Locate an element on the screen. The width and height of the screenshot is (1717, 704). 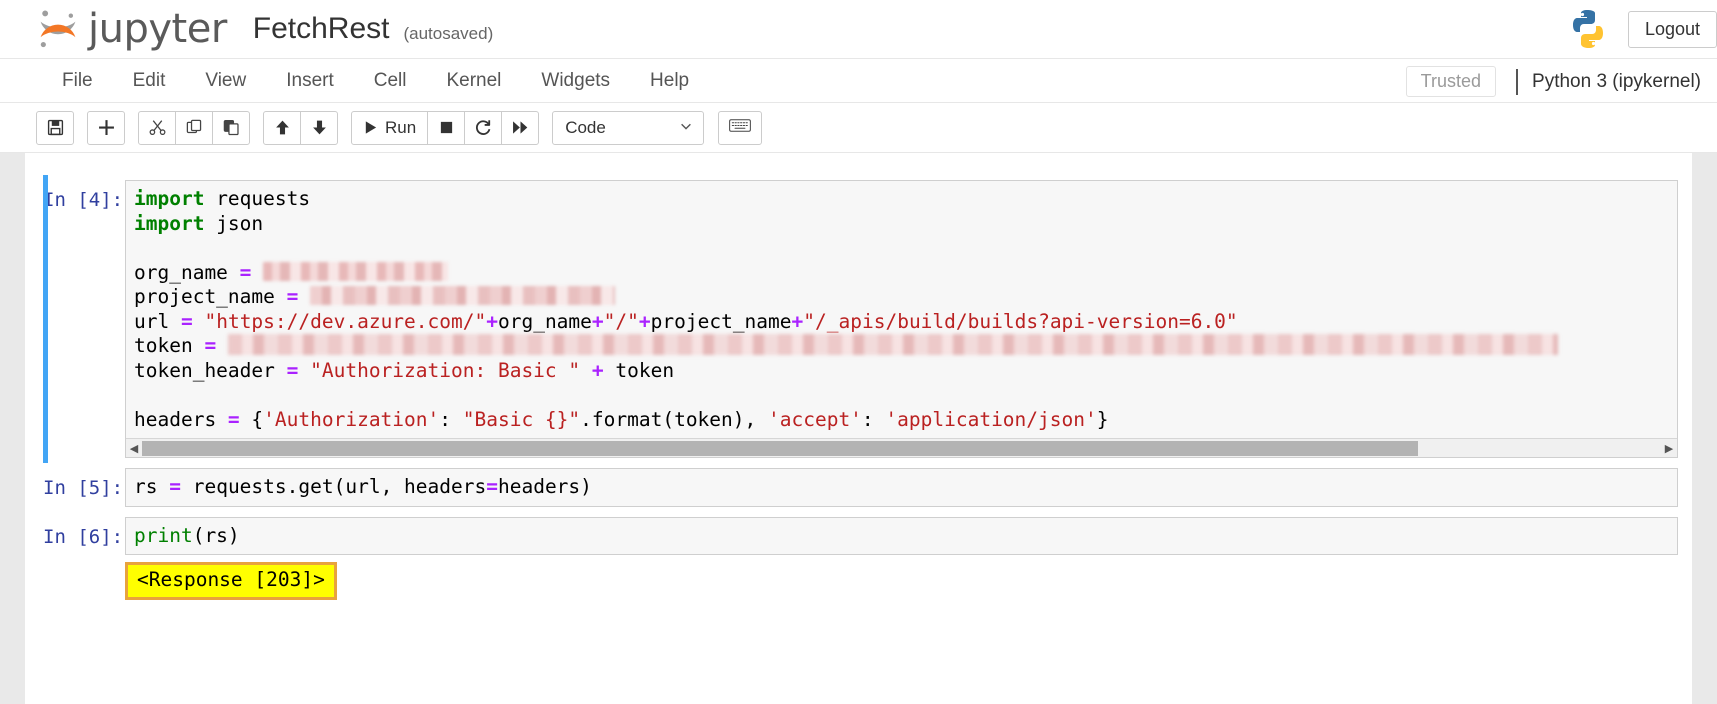
cell-type-value: Code is located at coordinates (585, 127).